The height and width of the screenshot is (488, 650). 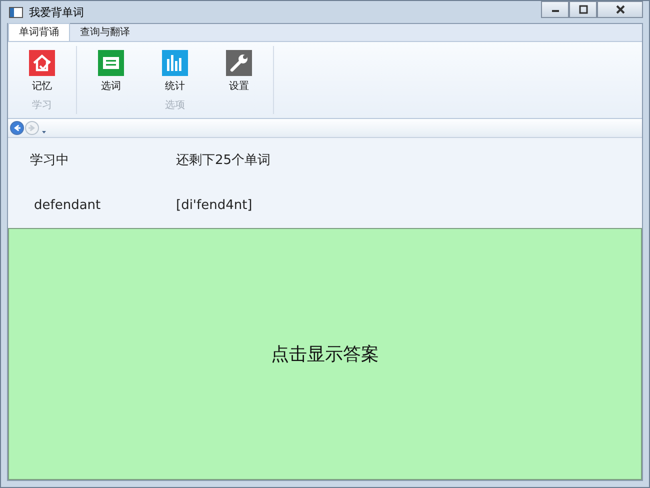 I want to click on caret-icon, so click(x=44, y=132).